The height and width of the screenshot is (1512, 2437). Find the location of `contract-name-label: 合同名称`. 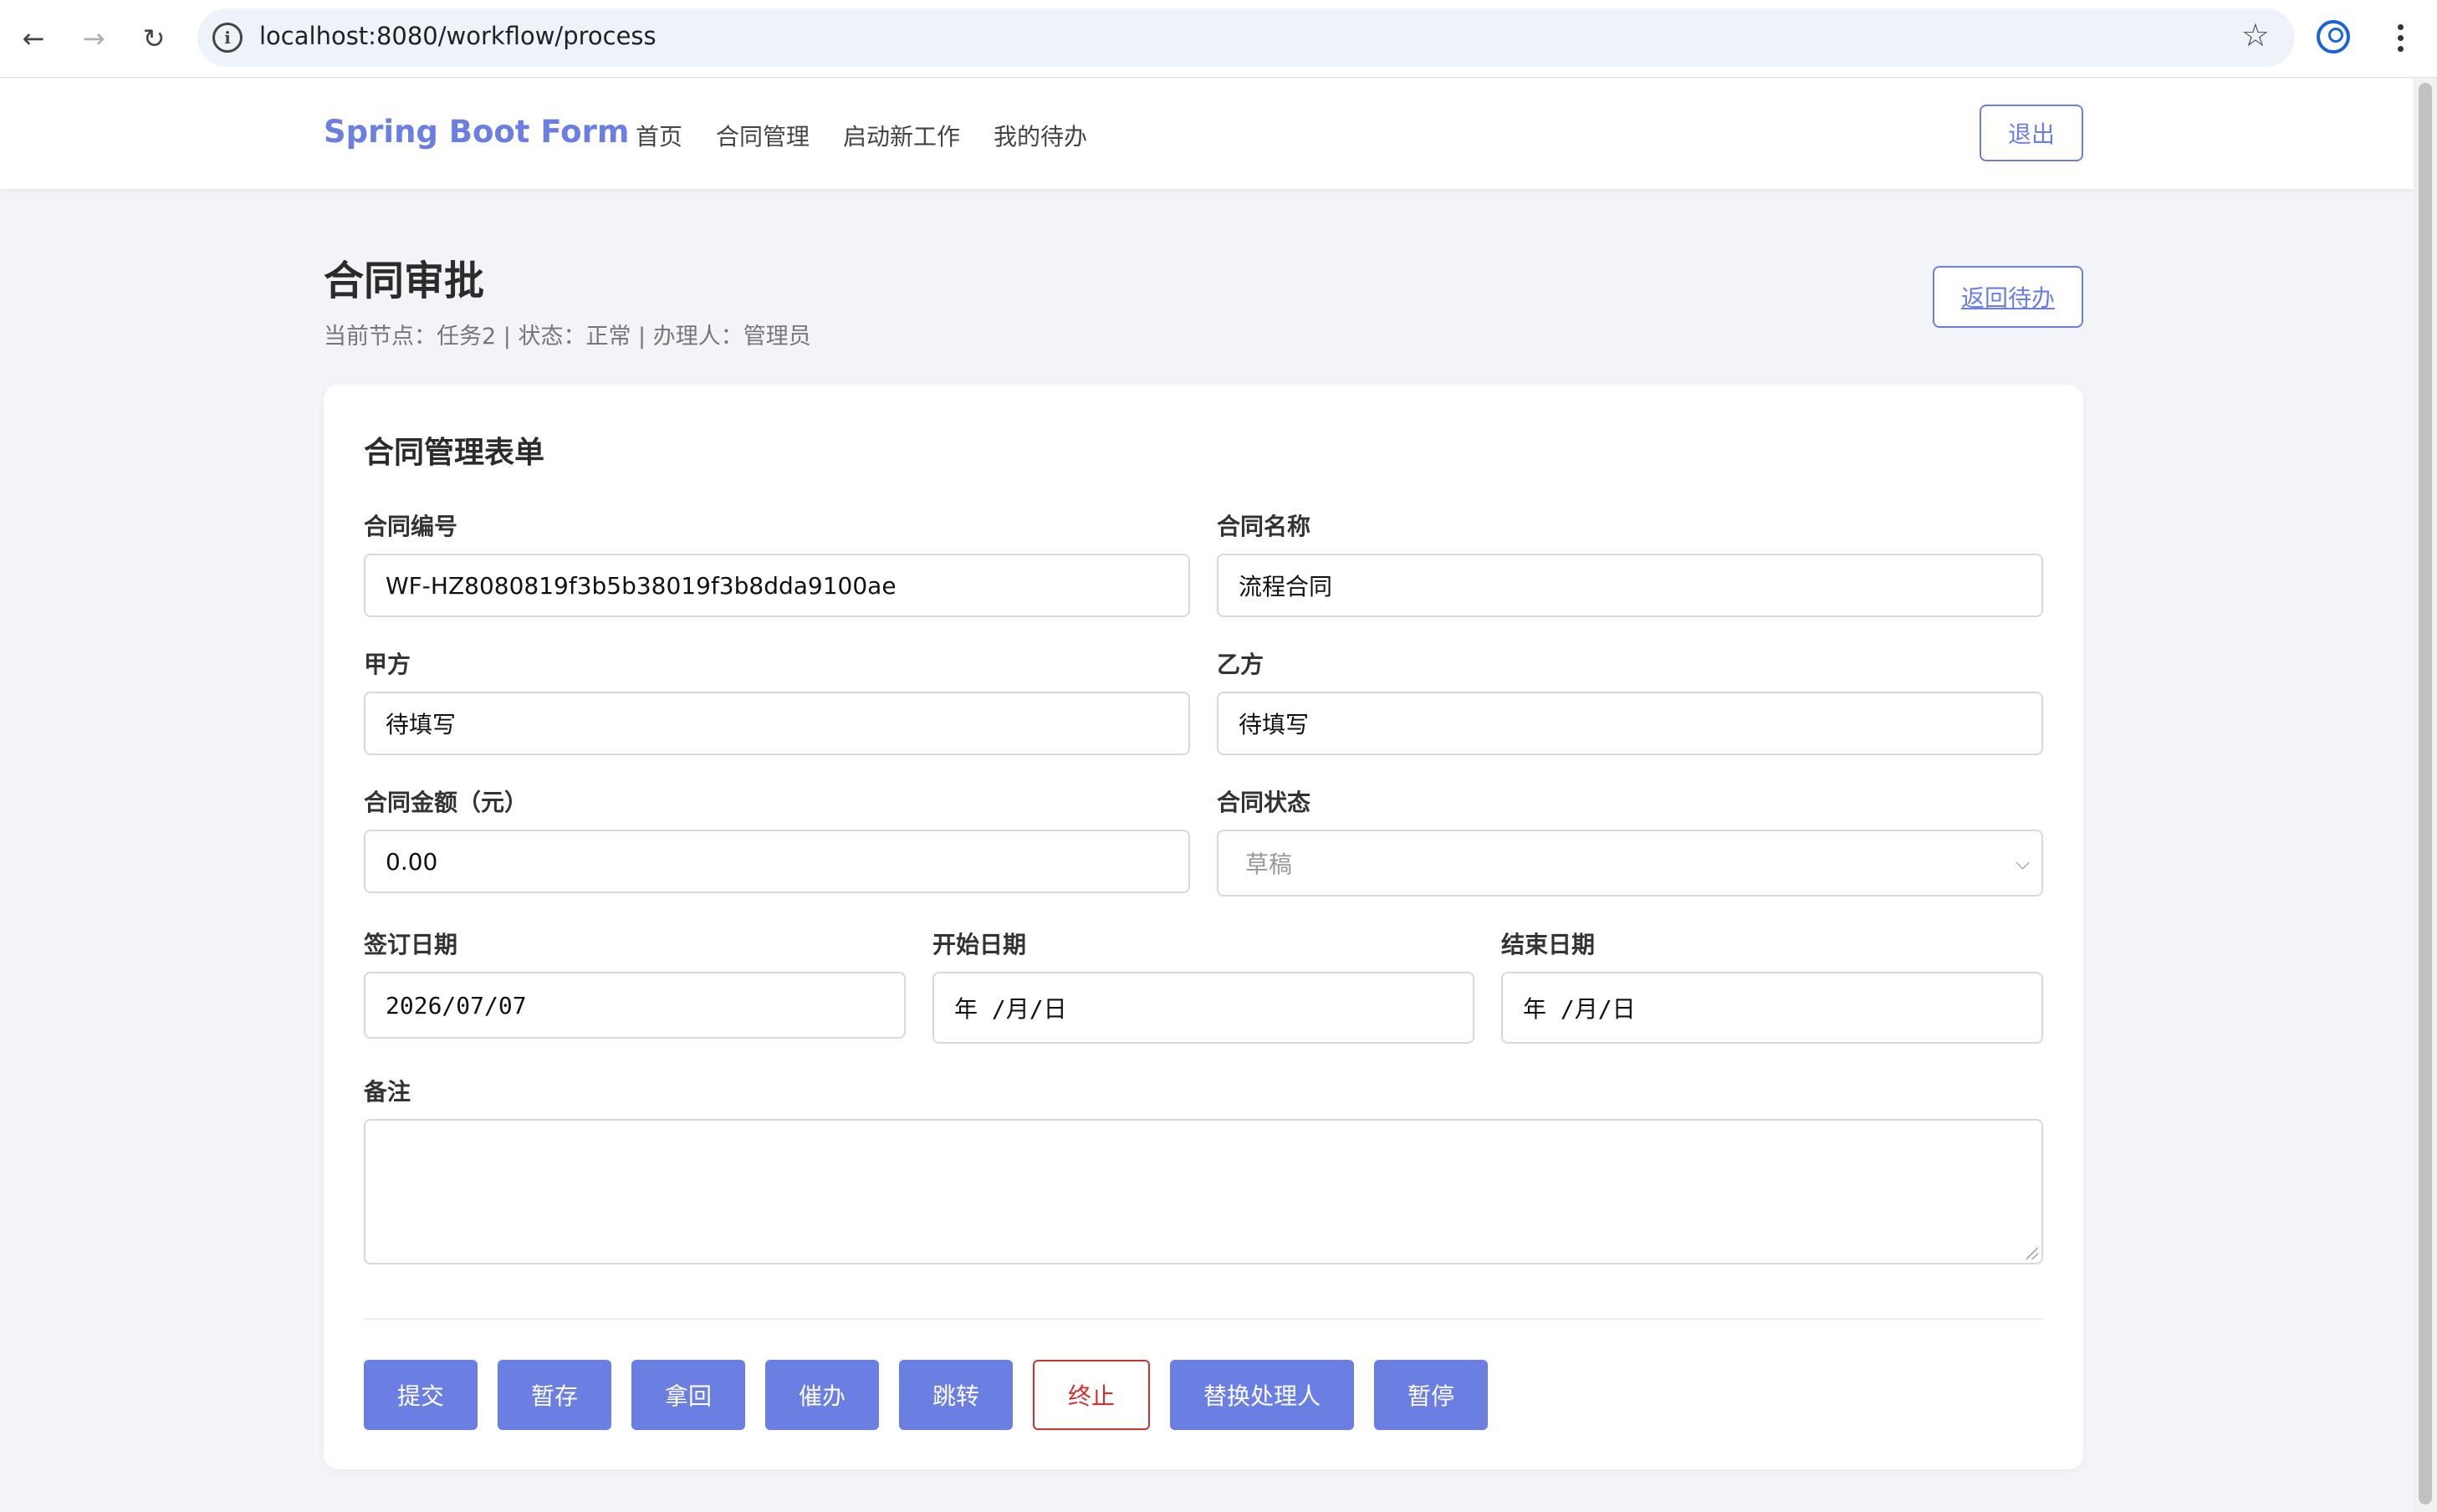

contract-name-label: 合同名称 is located at coordinates (1264, 526).